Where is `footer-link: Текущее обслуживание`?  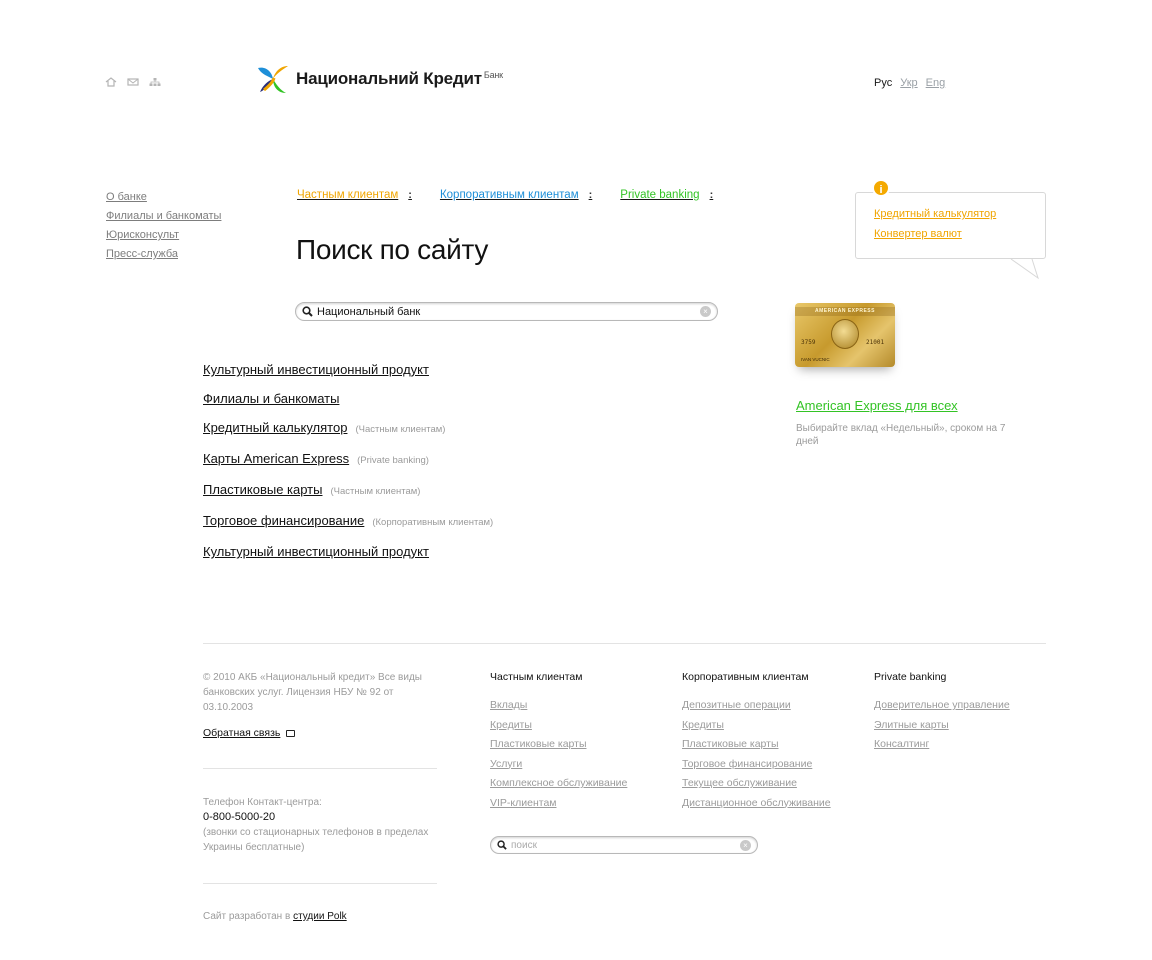 footer-link: Текущее обслуживание is located at coordinates (756, 783).